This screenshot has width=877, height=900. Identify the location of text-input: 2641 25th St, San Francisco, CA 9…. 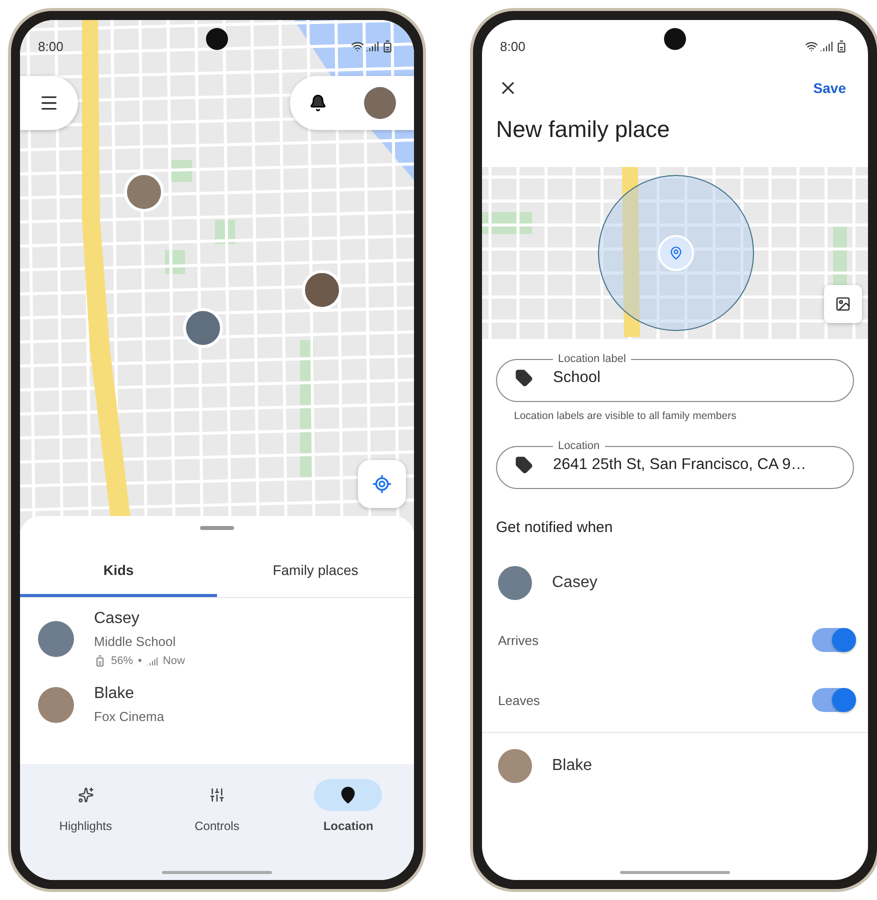
(694, 465).